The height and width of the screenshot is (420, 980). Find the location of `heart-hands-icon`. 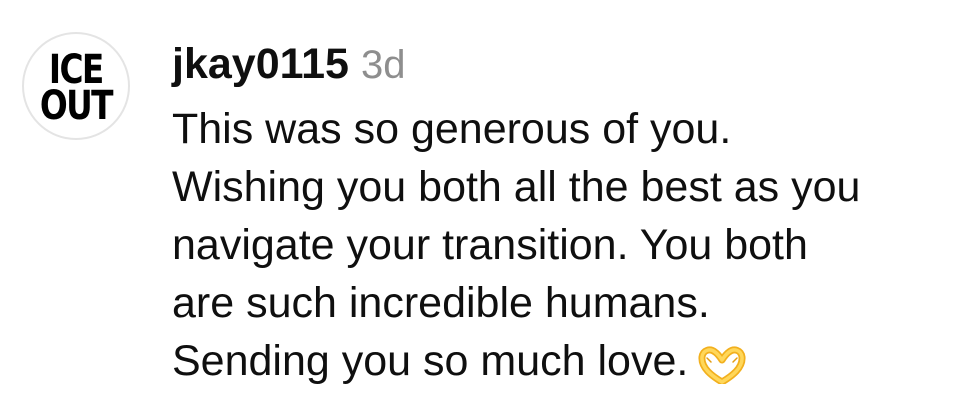

heart-hands-icon is located at coordinates (722, 363).